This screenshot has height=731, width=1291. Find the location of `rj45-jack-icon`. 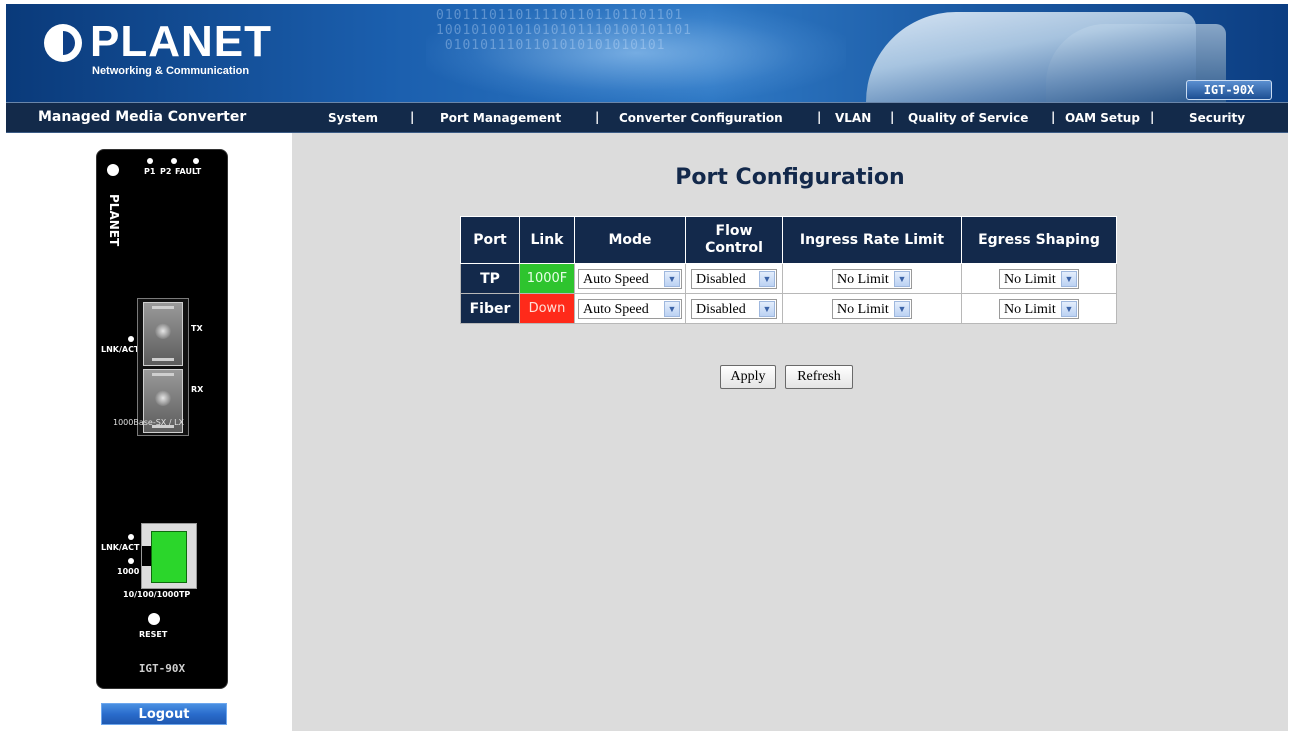

rj45-jack-icon is located at coordinates (169, 557).